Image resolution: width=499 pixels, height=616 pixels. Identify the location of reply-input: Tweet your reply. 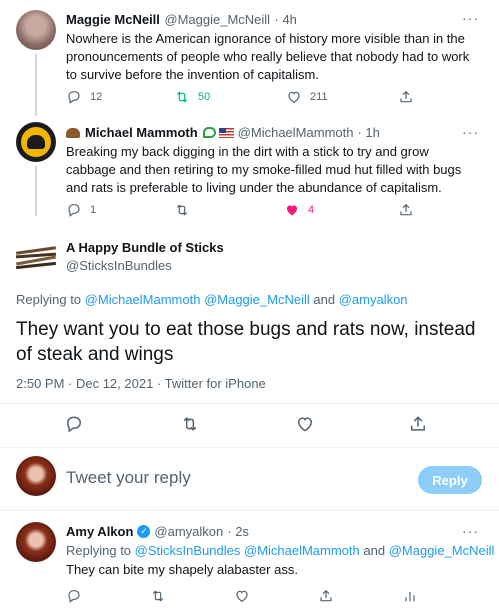
(128, 478).